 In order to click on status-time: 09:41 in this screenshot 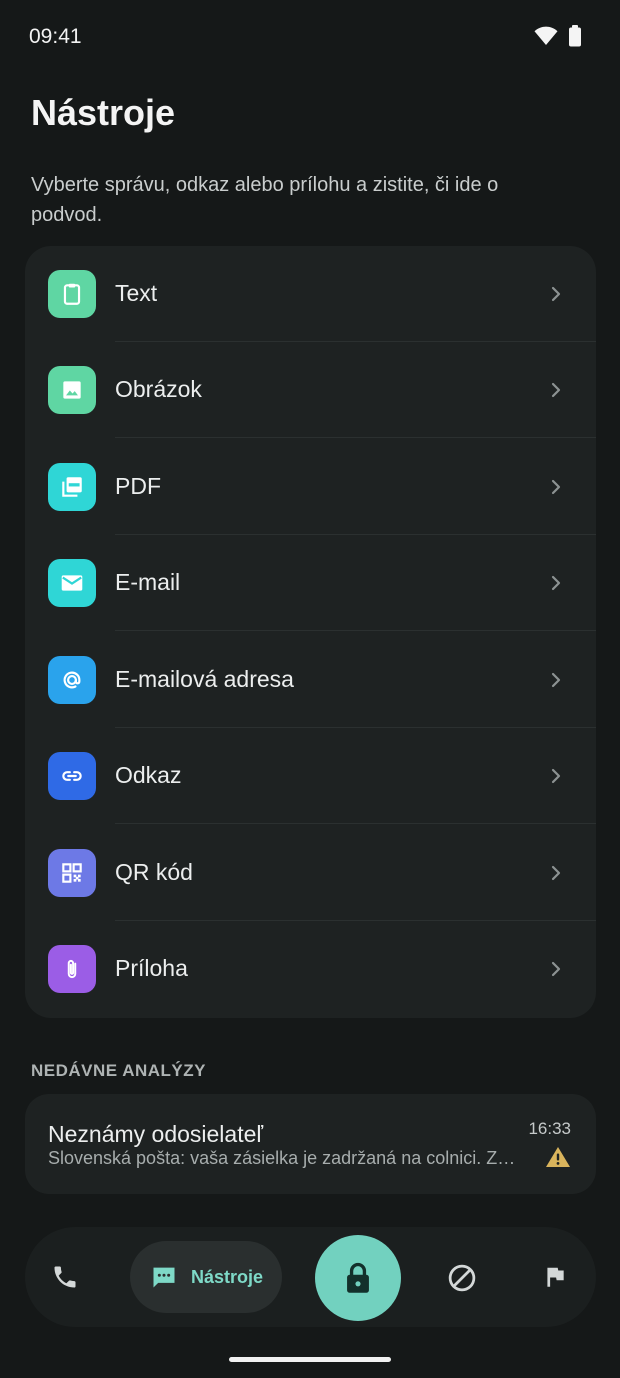, I will do `click(55, 36)`.